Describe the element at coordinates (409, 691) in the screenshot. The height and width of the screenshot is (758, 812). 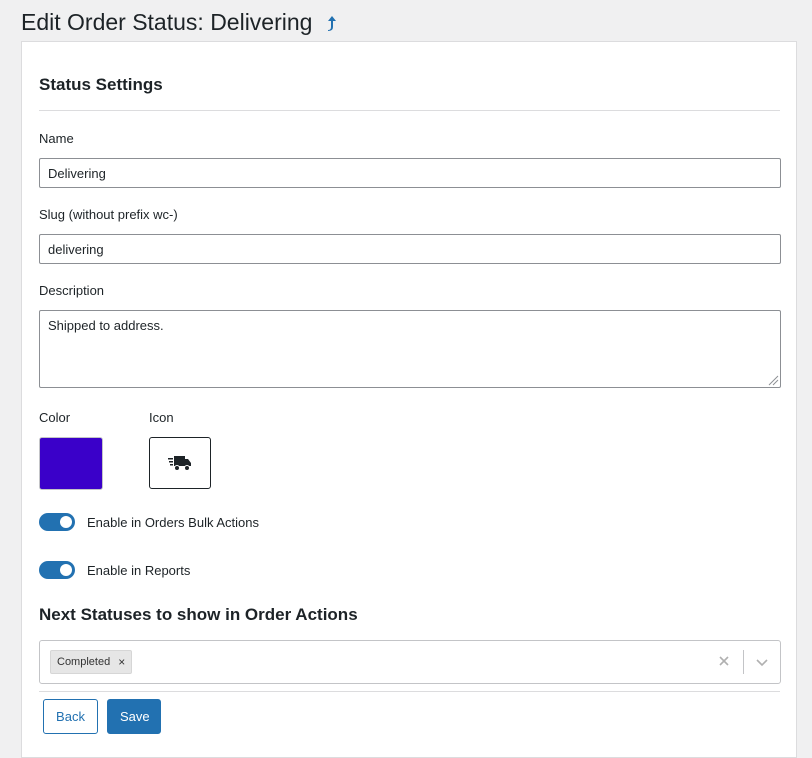
I see `actions-divider` at that location.